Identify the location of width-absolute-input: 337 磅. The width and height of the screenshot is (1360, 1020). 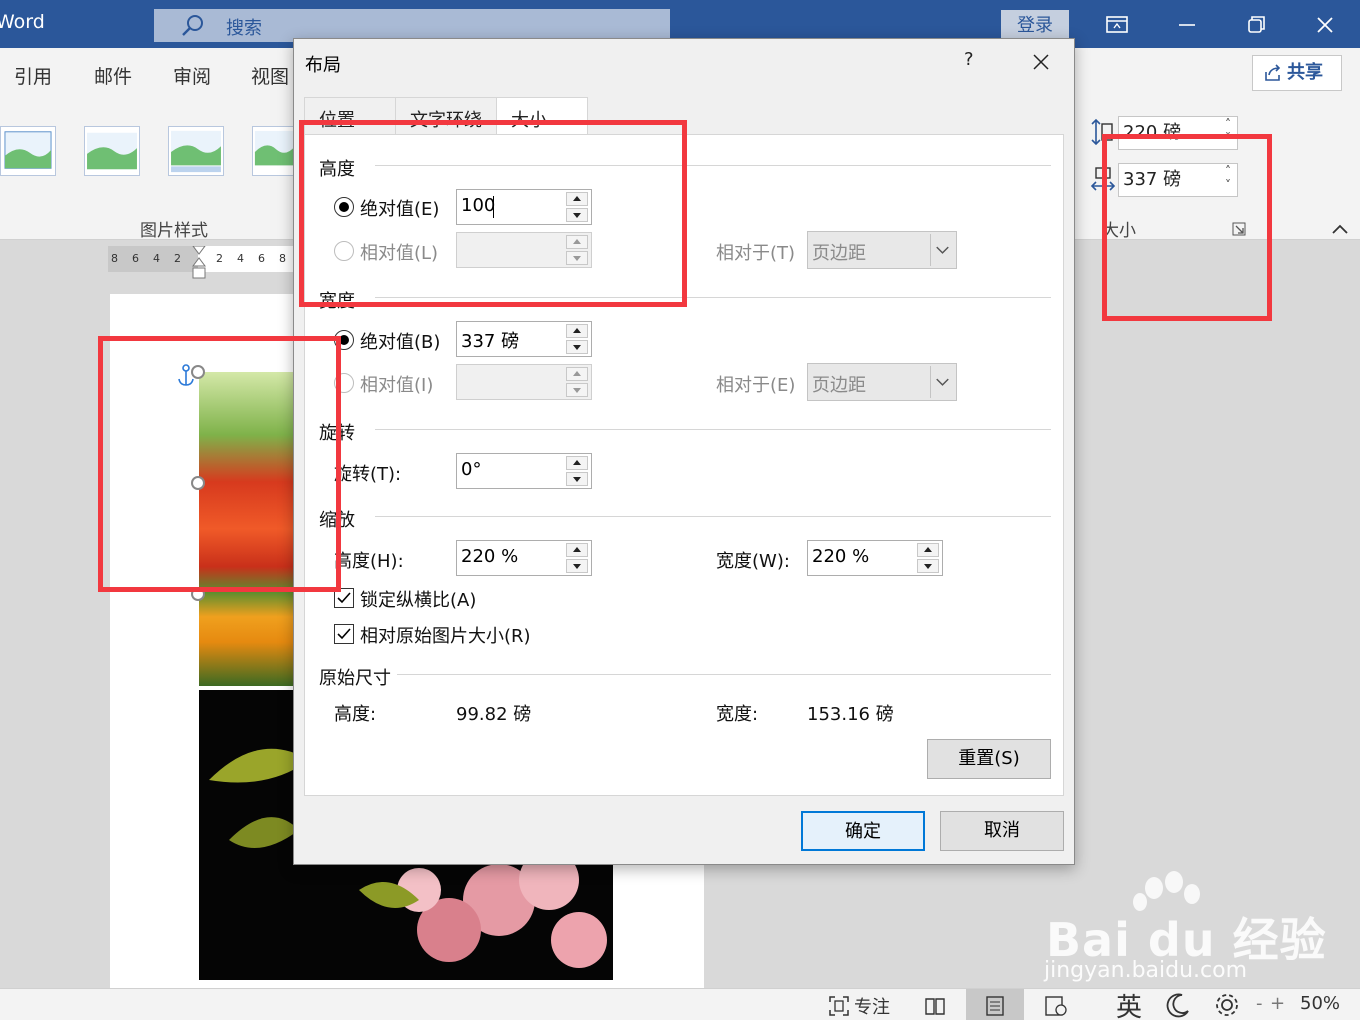
(524, 339).